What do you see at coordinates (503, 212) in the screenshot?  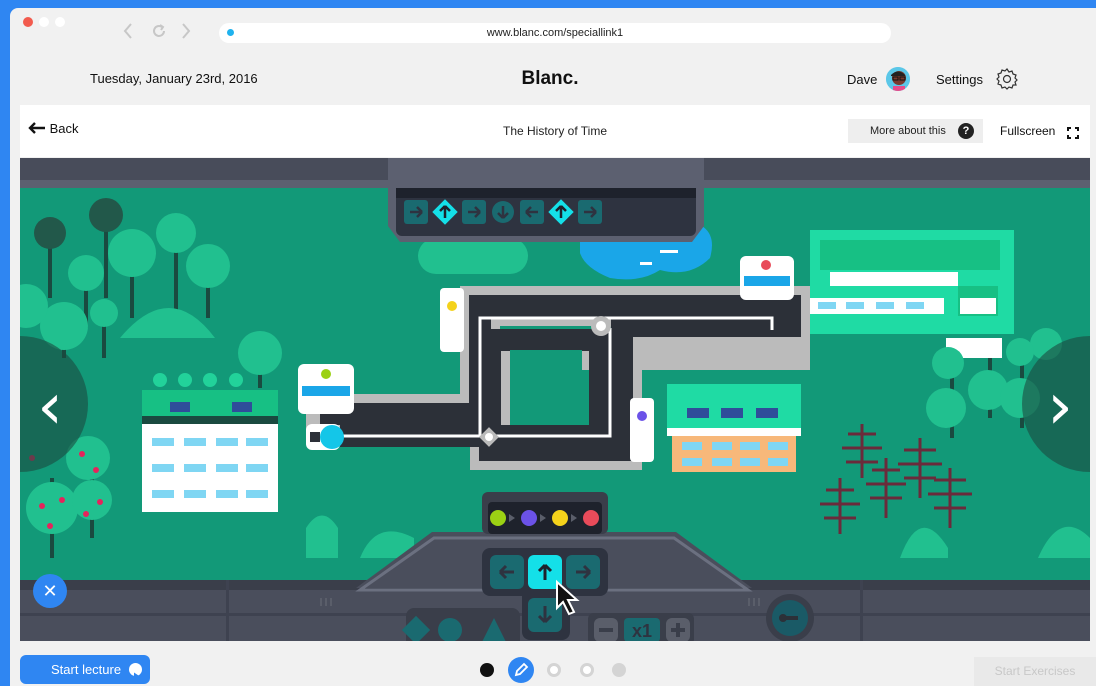 I see `code-step-4-down` at bounding box center [503, 212].